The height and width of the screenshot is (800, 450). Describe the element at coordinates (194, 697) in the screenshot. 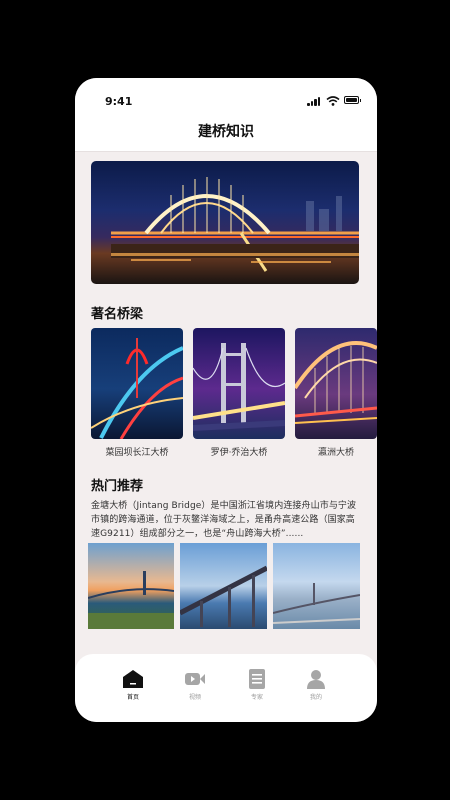

I see `nav-video-label: 视频` at that location.